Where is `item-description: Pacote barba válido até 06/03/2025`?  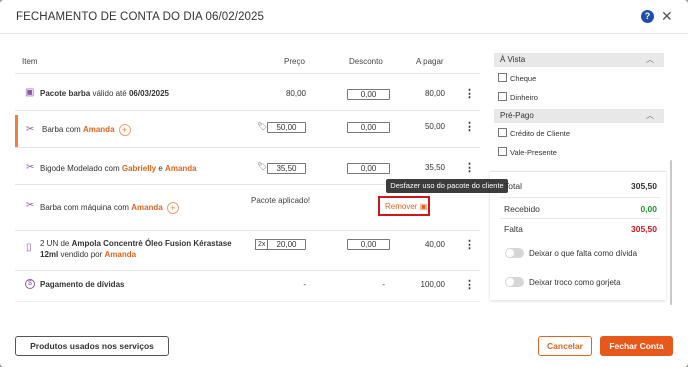 item-description: Pacote barba válido até 06/03/2025 is located at coordinates (105, 93).